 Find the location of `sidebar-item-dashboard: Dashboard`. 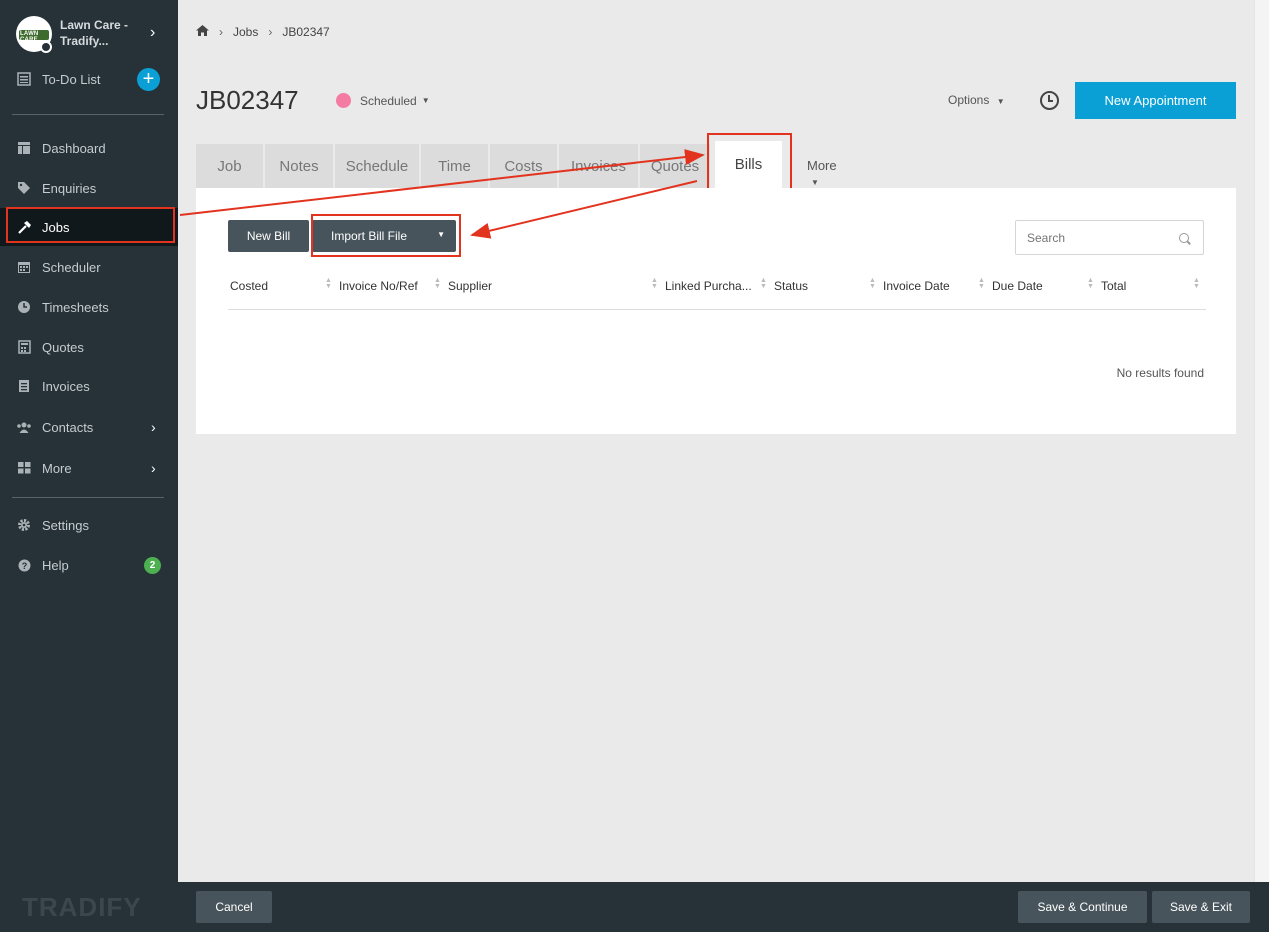

sidebar-item-dashboard: Dashboard is located at coordinates (89, 148).